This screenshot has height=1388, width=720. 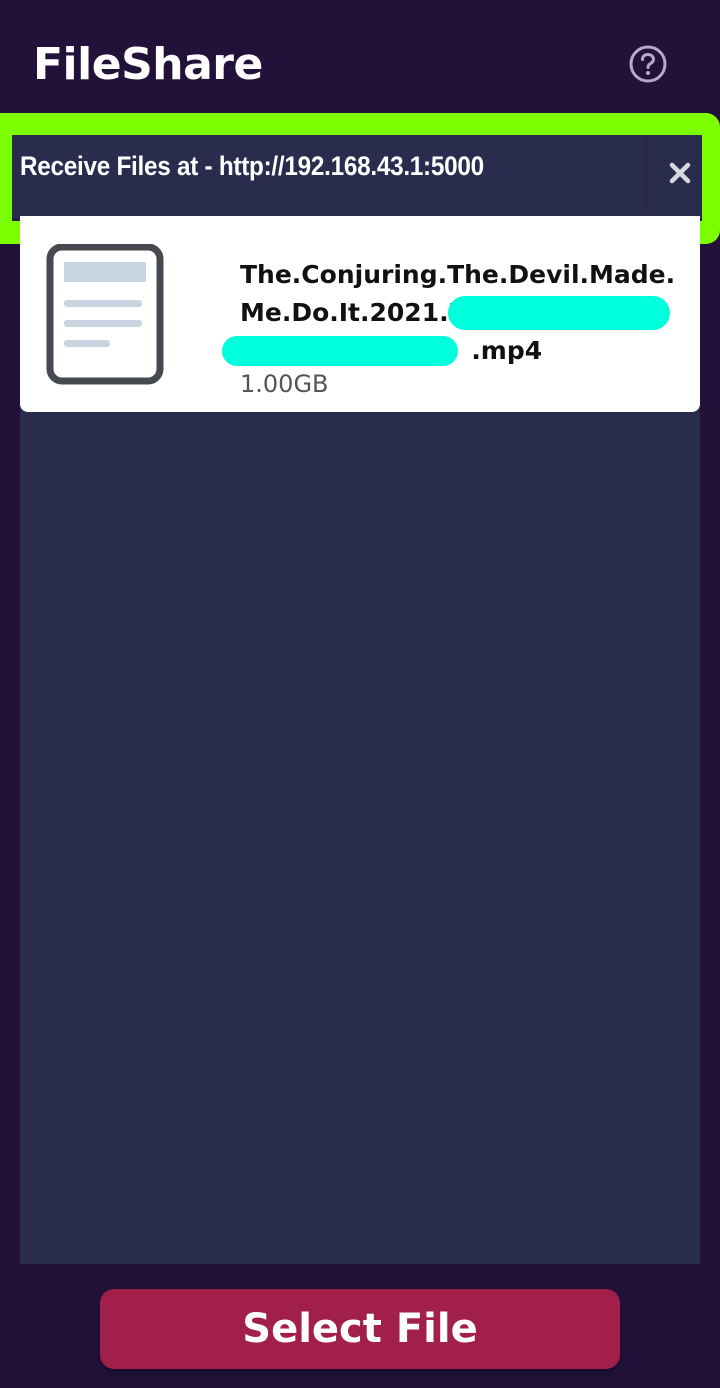 I want to click on app-title: FileShare, so click(x=148, y=64).